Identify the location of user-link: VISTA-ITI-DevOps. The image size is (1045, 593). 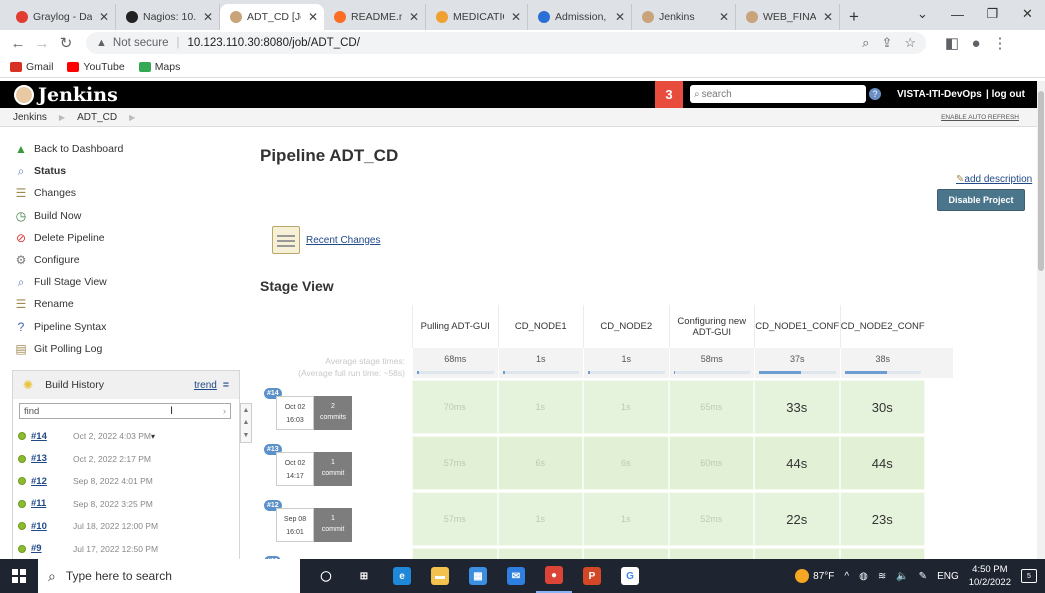
(939, 94).